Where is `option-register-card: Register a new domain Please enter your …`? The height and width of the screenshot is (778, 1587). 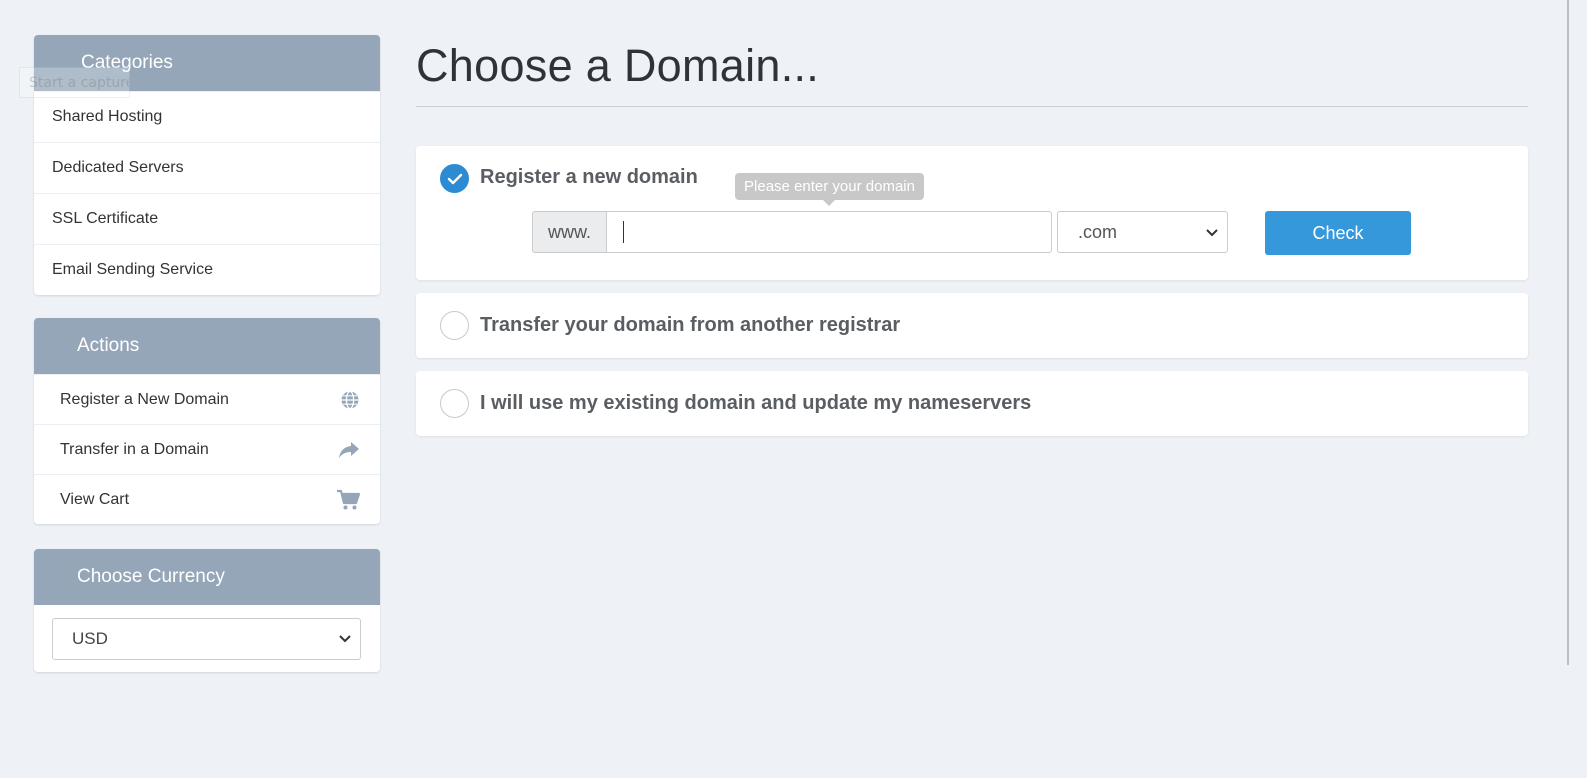
option-register-card: Register a new domain Please enter your … is located at coordinates (972, 213).